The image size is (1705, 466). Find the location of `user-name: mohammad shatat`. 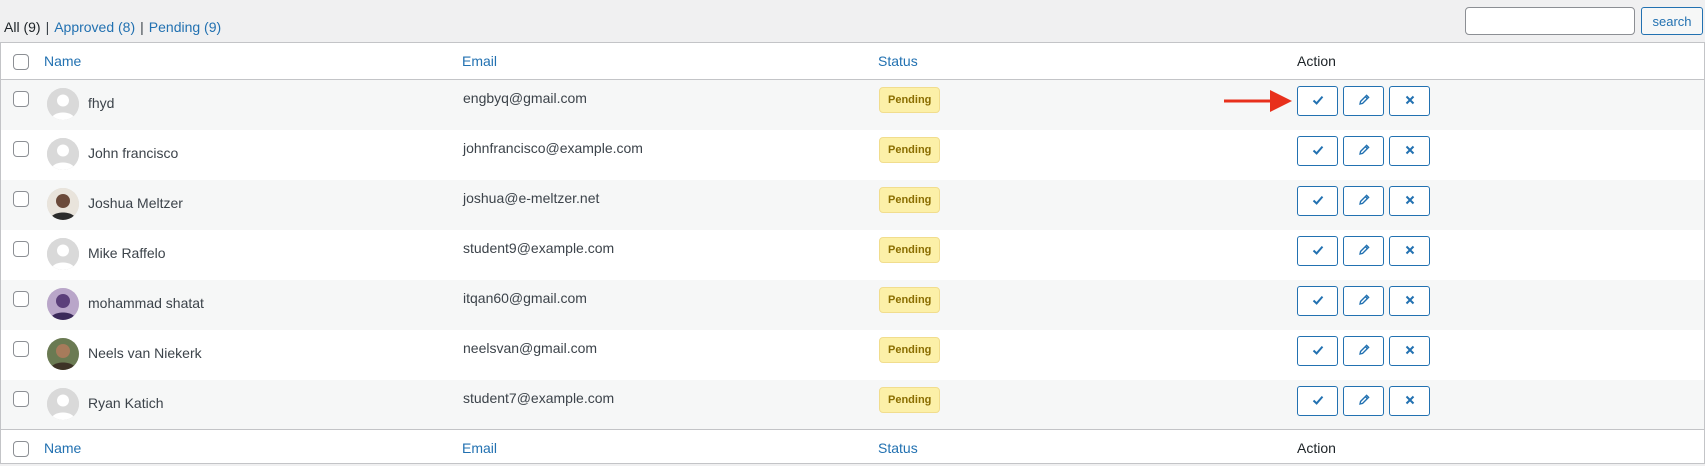

user-name: mohammad shatat is located at coordinates (146, 303).